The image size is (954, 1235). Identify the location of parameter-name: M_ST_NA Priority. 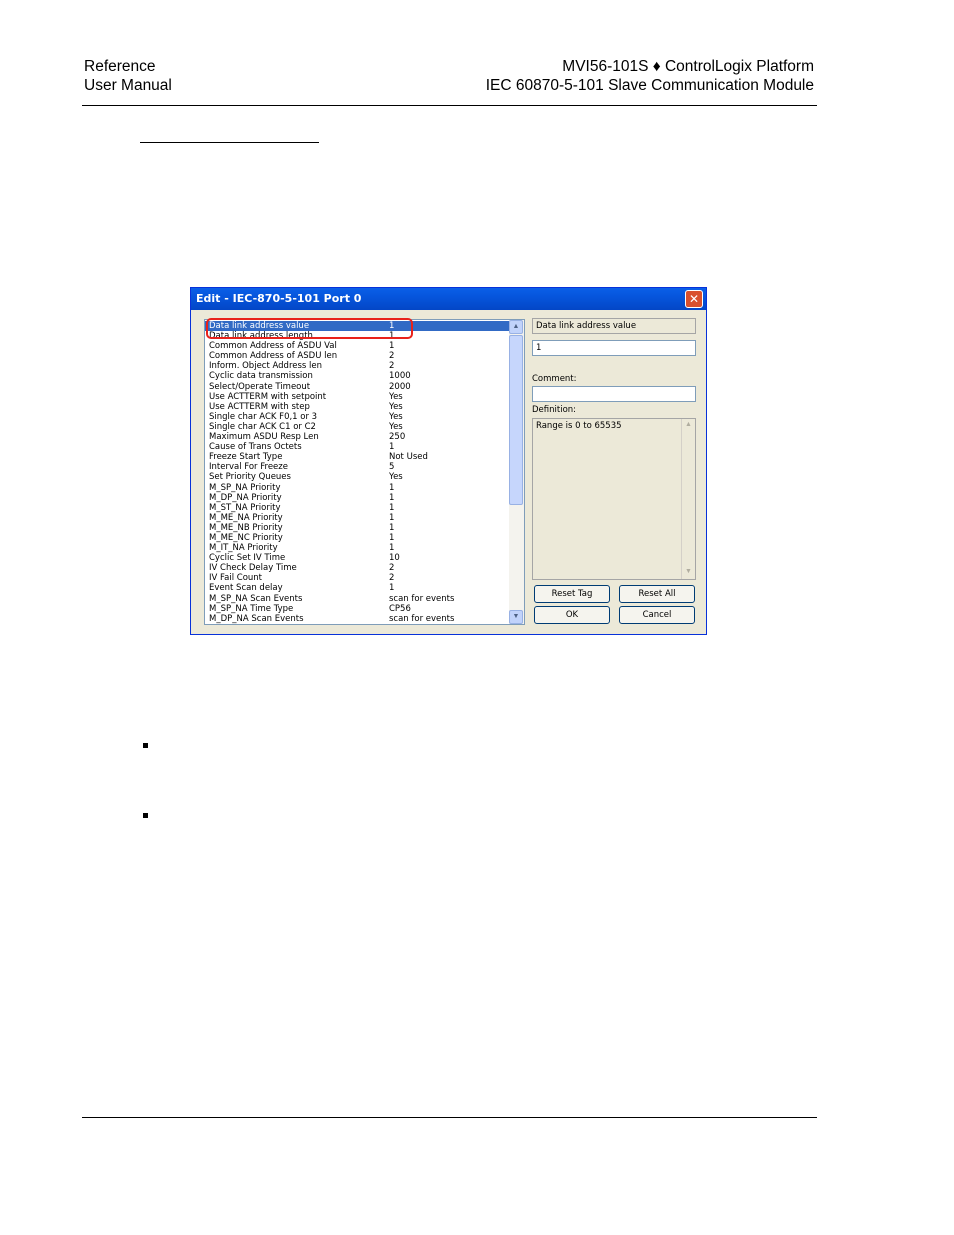
(245, 507).